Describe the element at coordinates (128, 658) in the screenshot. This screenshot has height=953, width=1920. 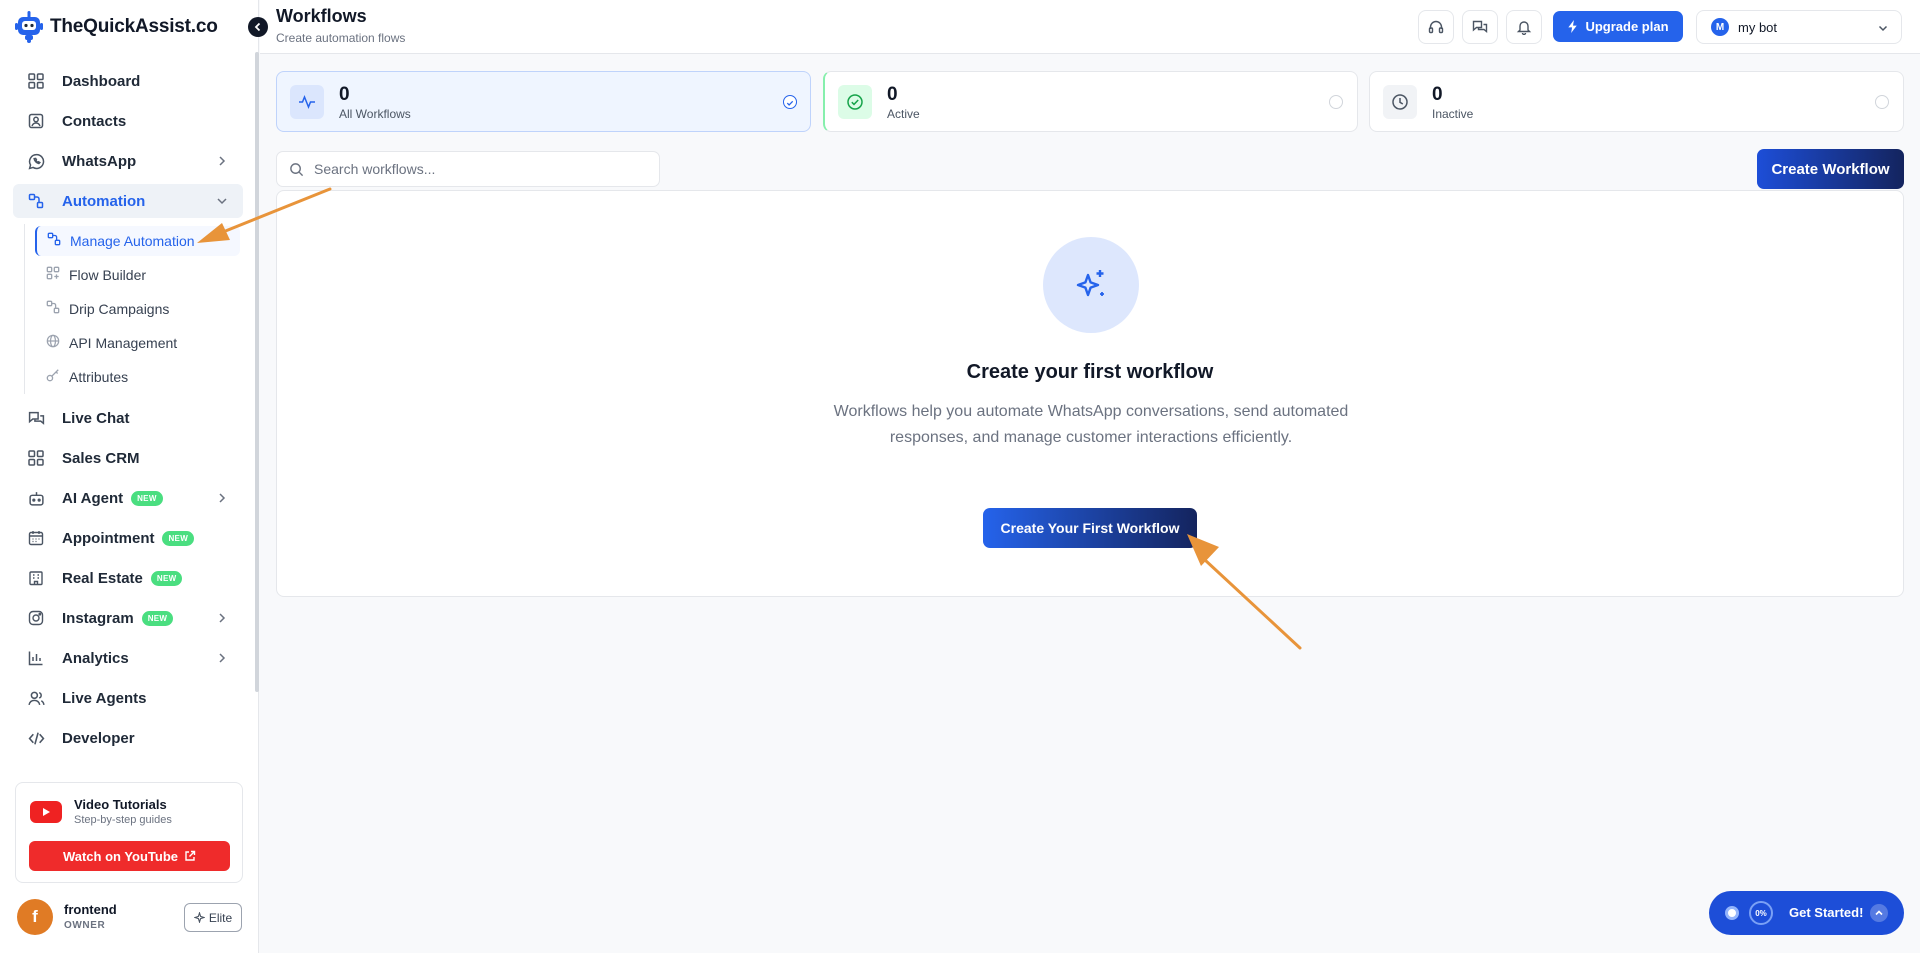
I see `sidebar-item-analytics: Analytics` at that location.